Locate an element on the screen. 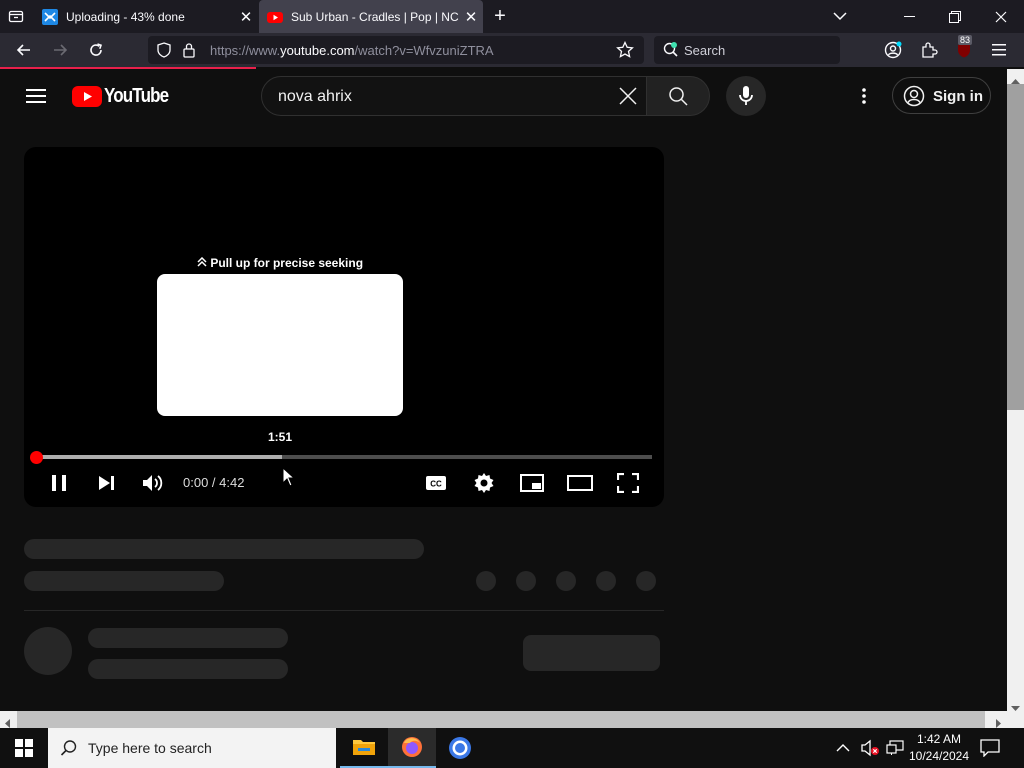 The image size is (1024, 768). folder-icon is located at coordinates (364, 747).